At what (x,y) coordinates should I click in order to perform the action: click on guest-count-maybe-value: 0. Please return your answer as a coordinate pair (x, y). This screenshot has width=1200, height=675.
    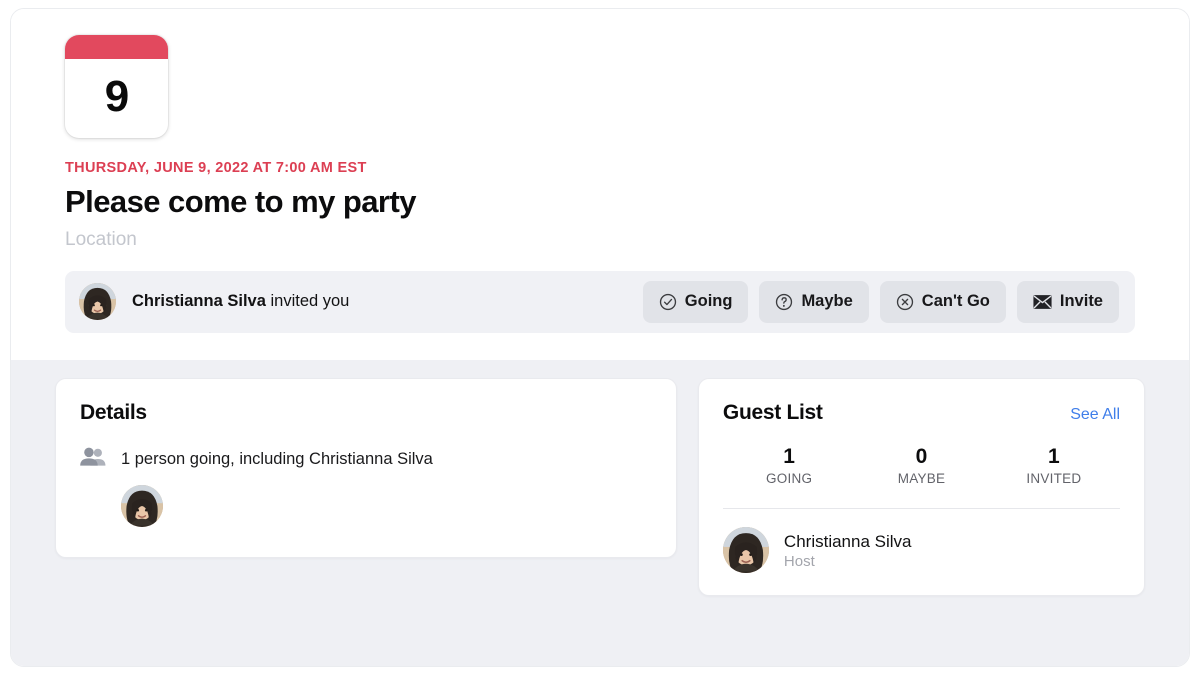
    Looking at the image, I should click on (921, 456).